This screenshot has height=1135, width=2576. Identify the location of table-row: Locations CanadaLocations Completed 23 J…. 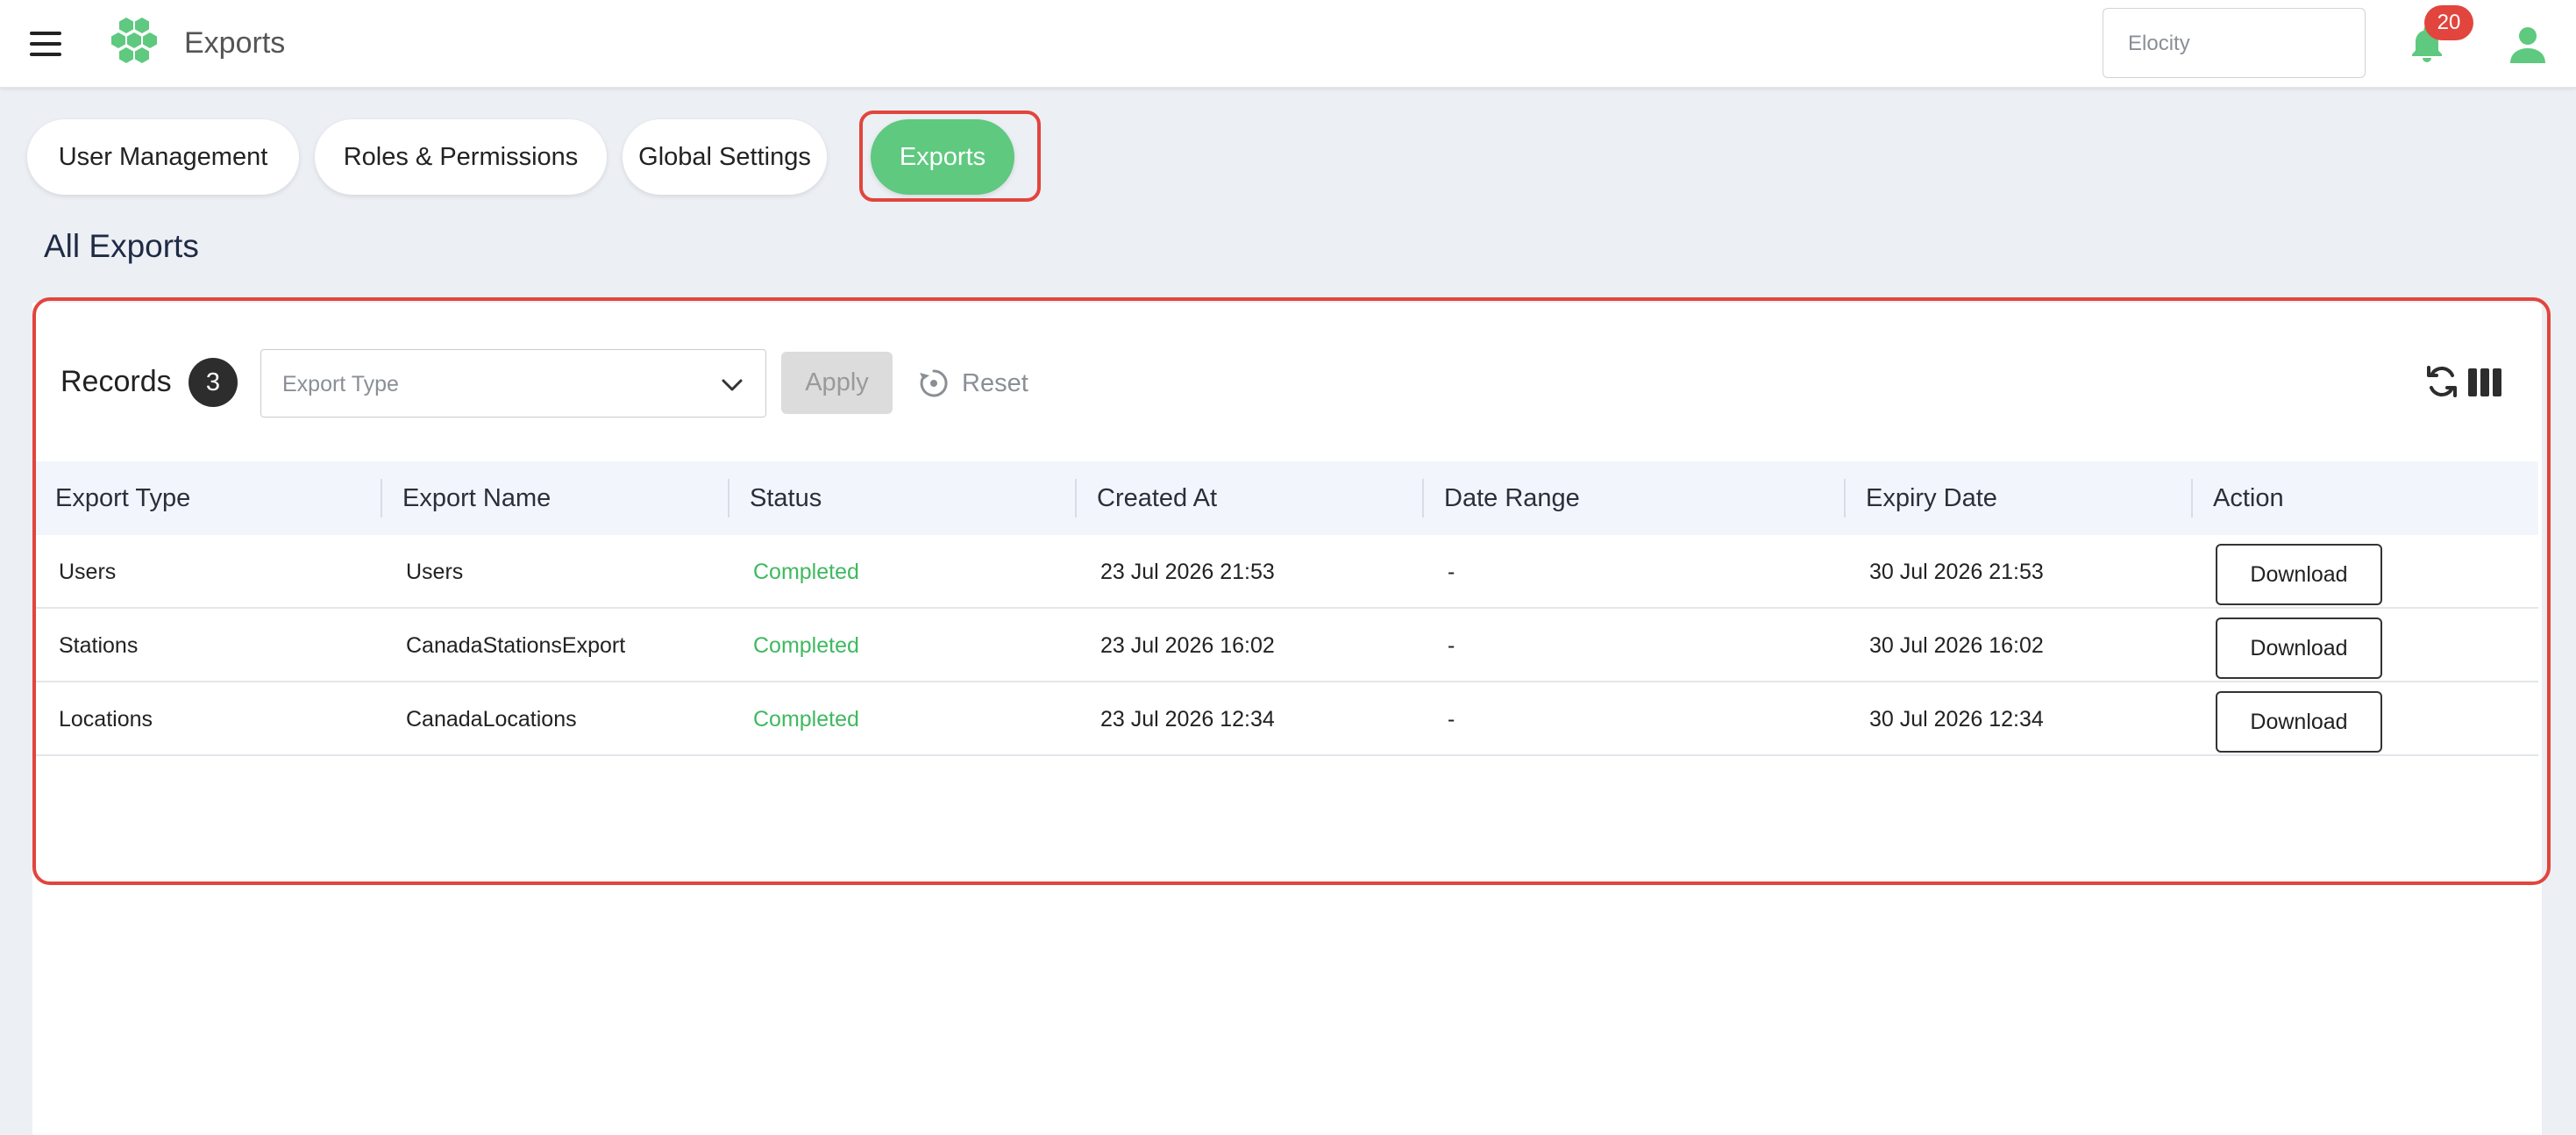
(1287, 719).